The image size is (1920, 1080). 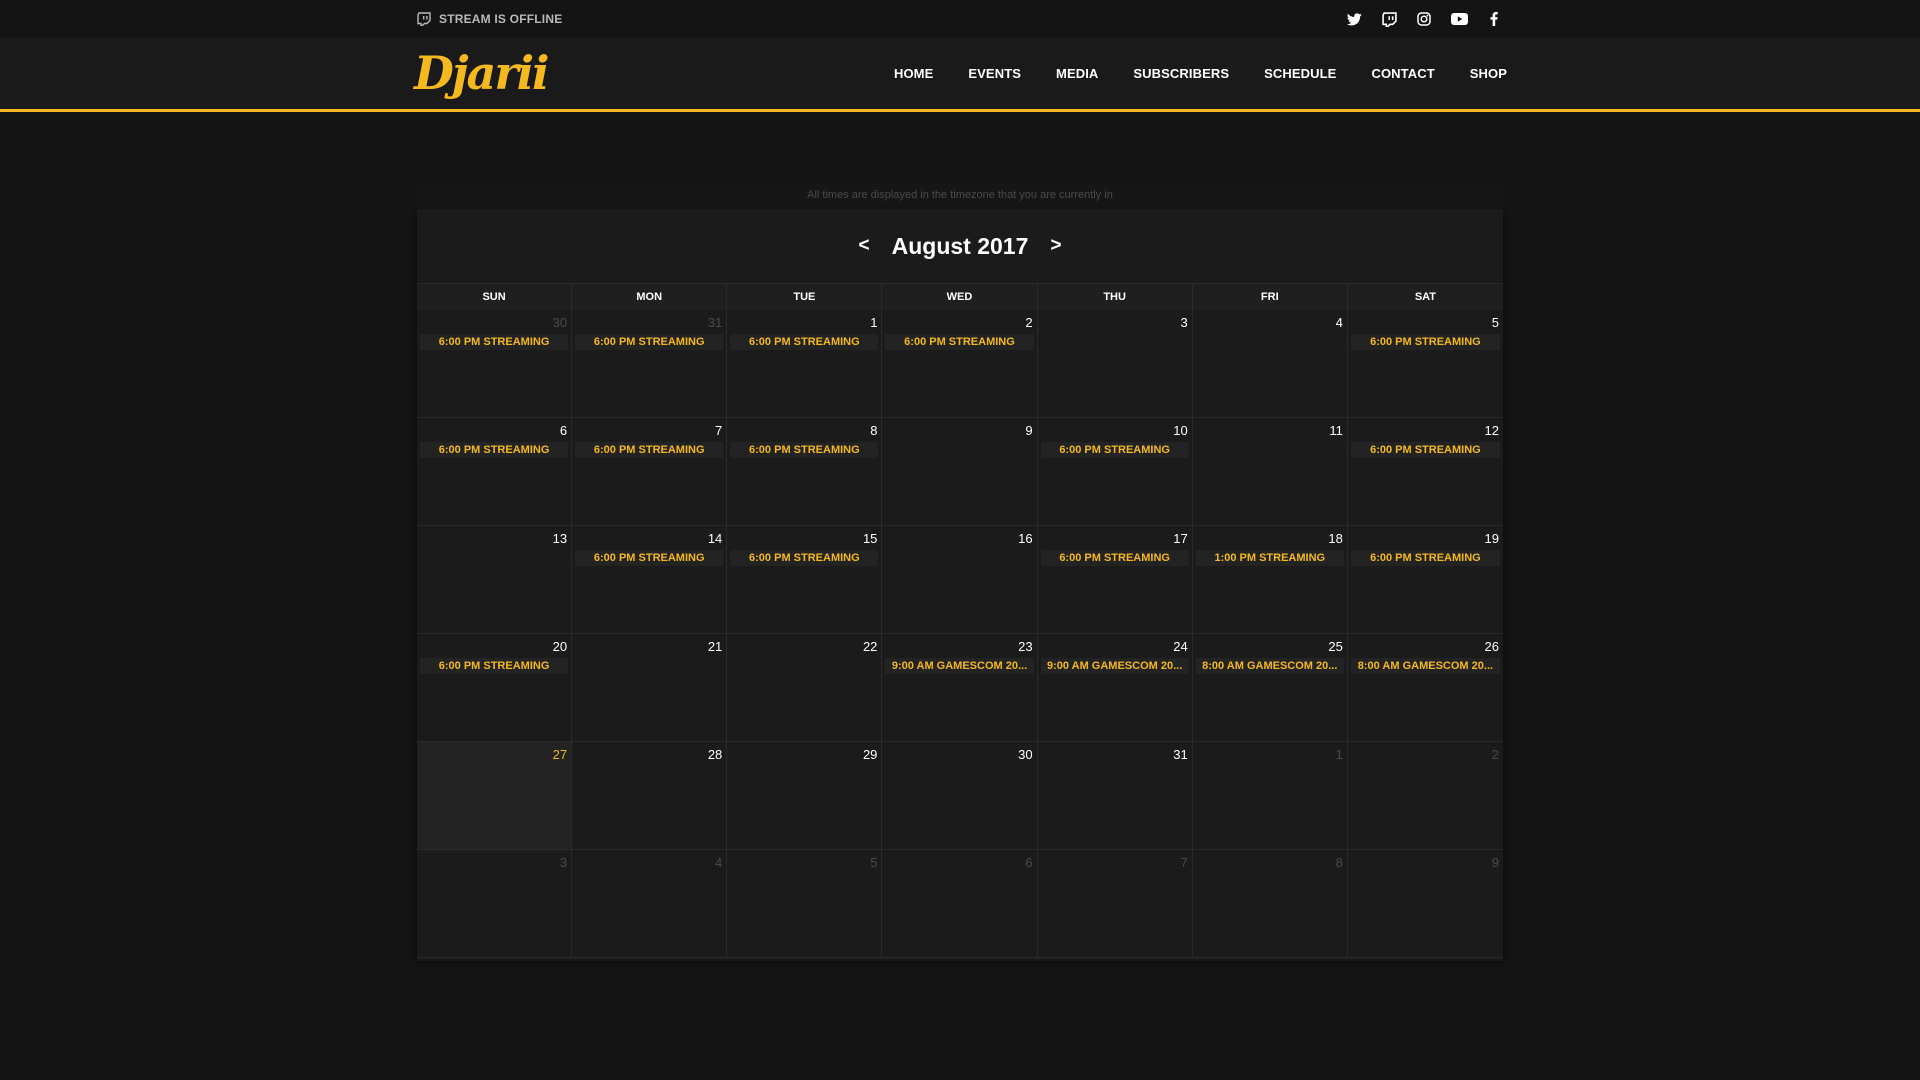 What do you see at coordinates (1115, 796) in the screenshot?
I see `calendar-day: 31` at bounding box center [1115, 796].